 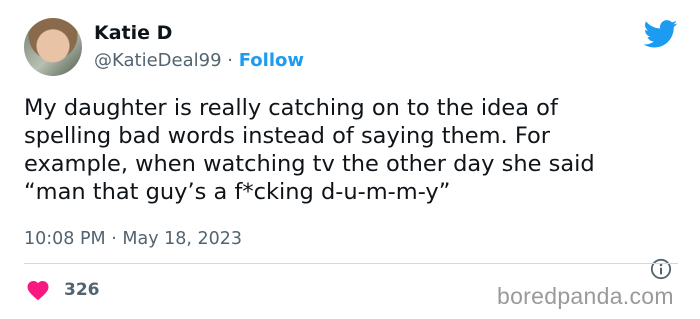 I want to click on like-count: 326, so click(x=82, y=290).